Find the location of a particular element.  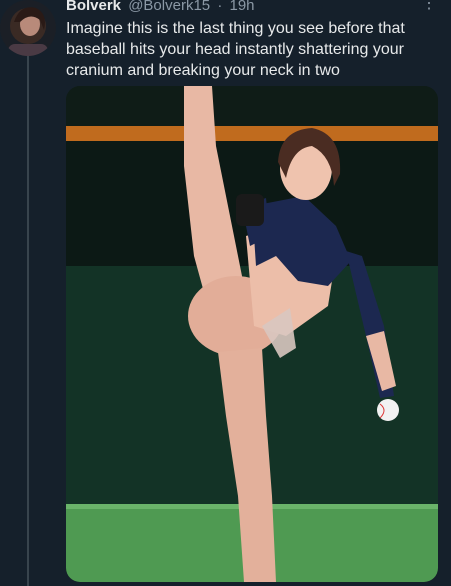

avatar is located at coordinates (28, 28).